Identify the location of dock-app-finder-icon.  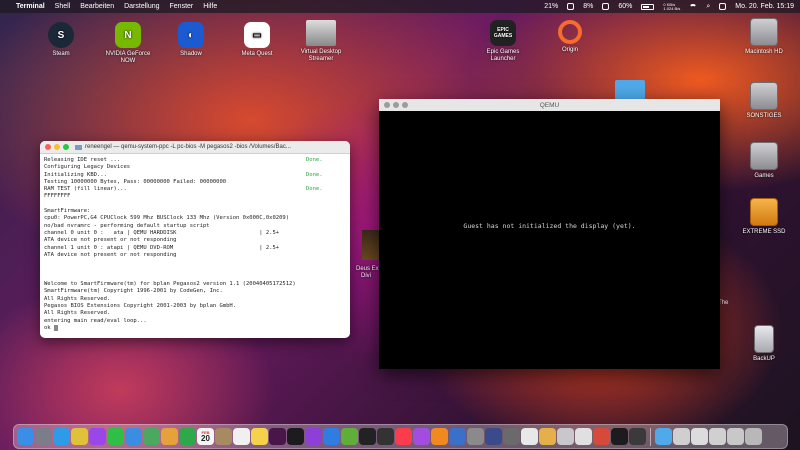
(25, 436).